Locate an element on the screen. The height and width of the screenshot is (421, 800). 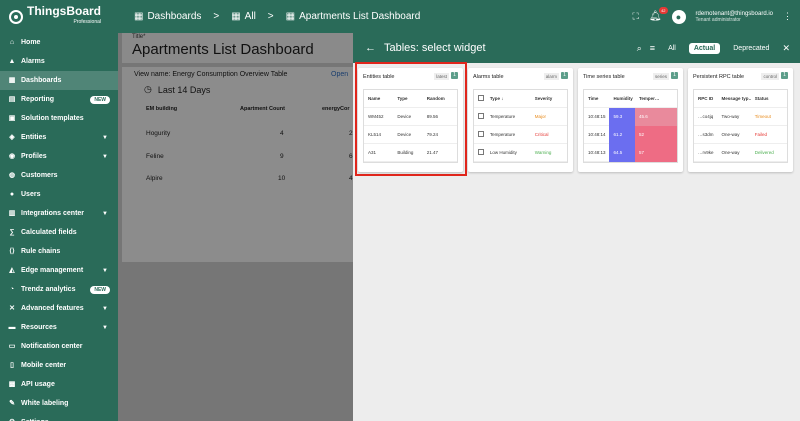
sidebar-item-solution-templates: ▣ Solution templates is located at coordinates (59, 118).